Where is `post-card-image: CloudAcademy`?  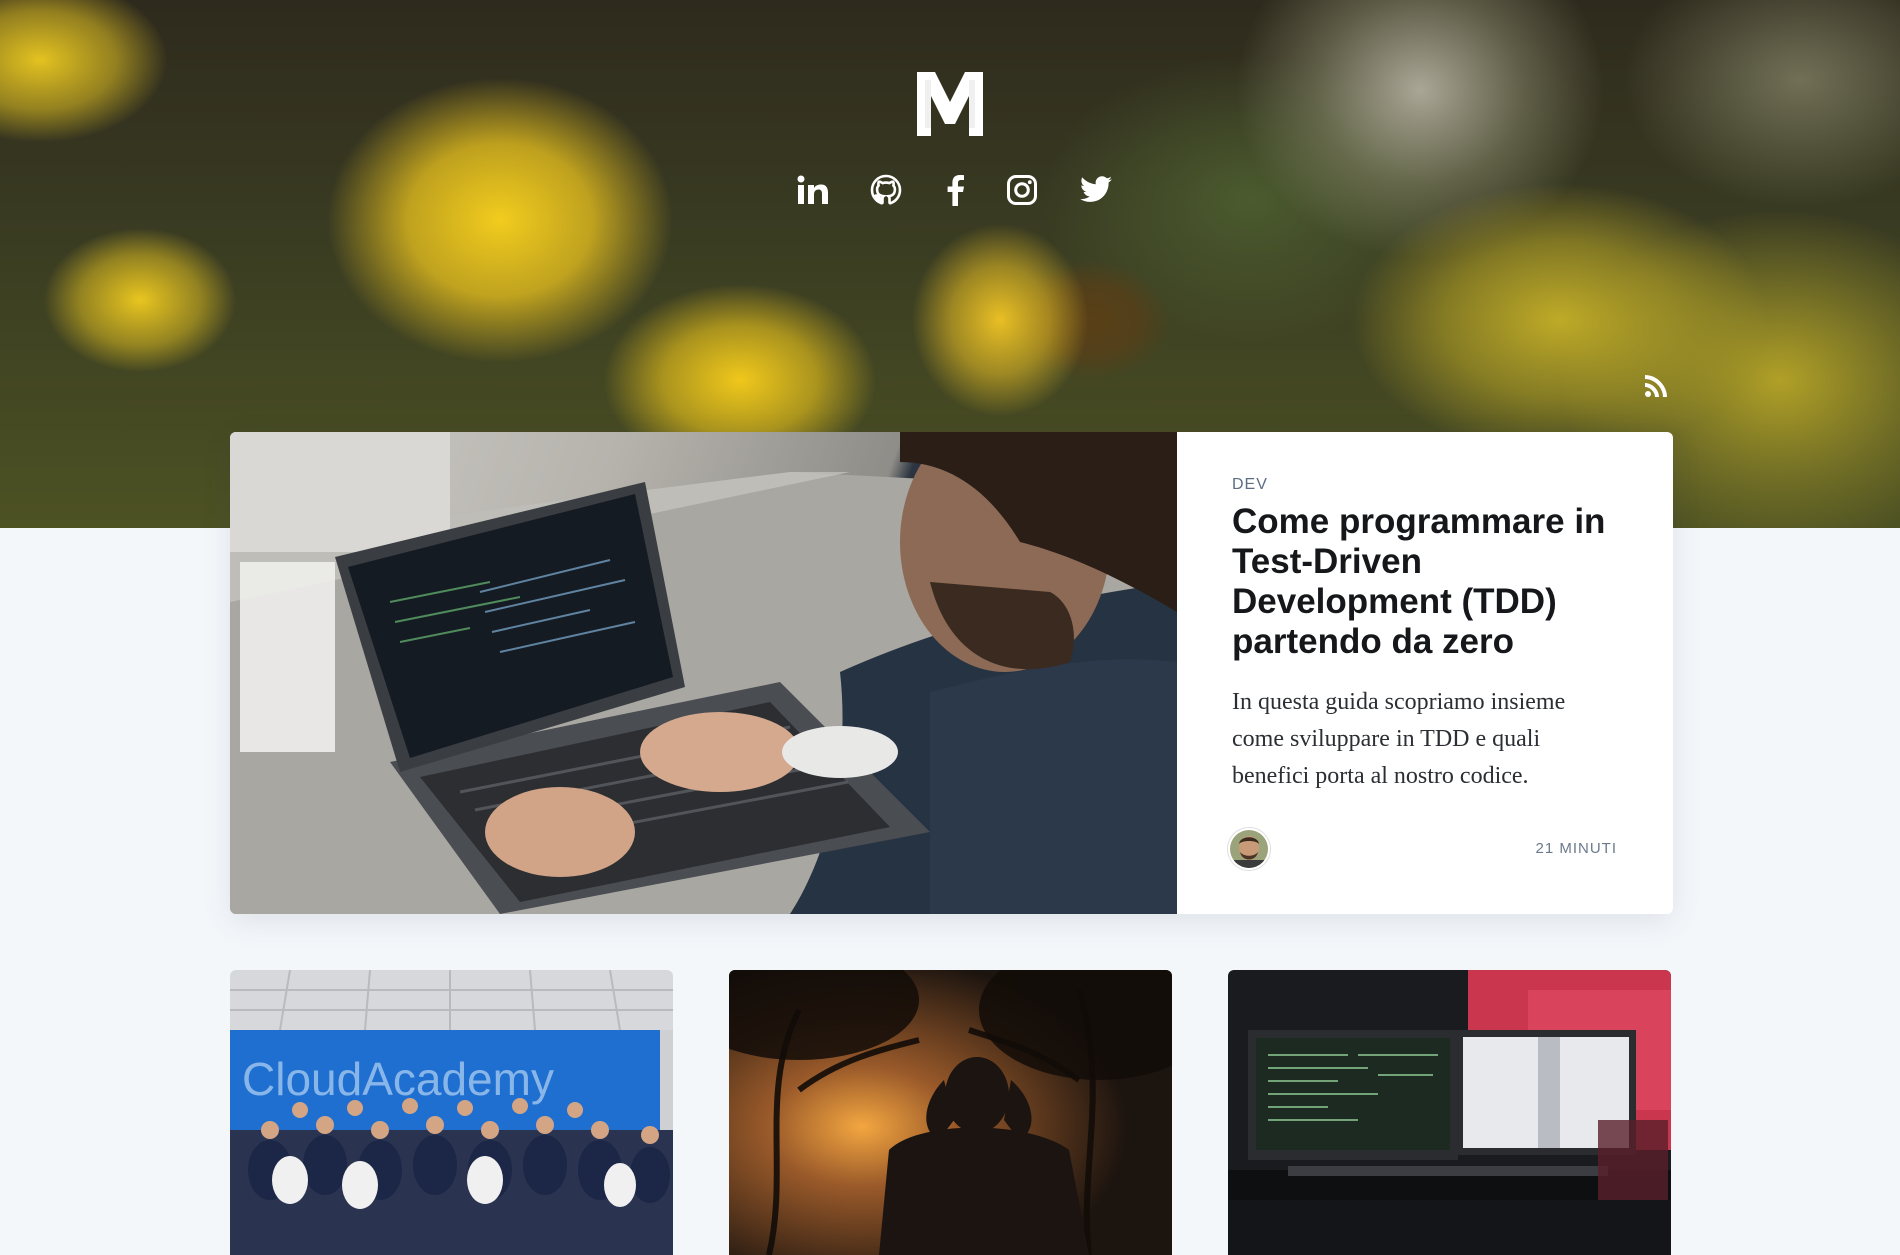
post-card-image: CloudAcademy is located at coordinates (451, 1112).